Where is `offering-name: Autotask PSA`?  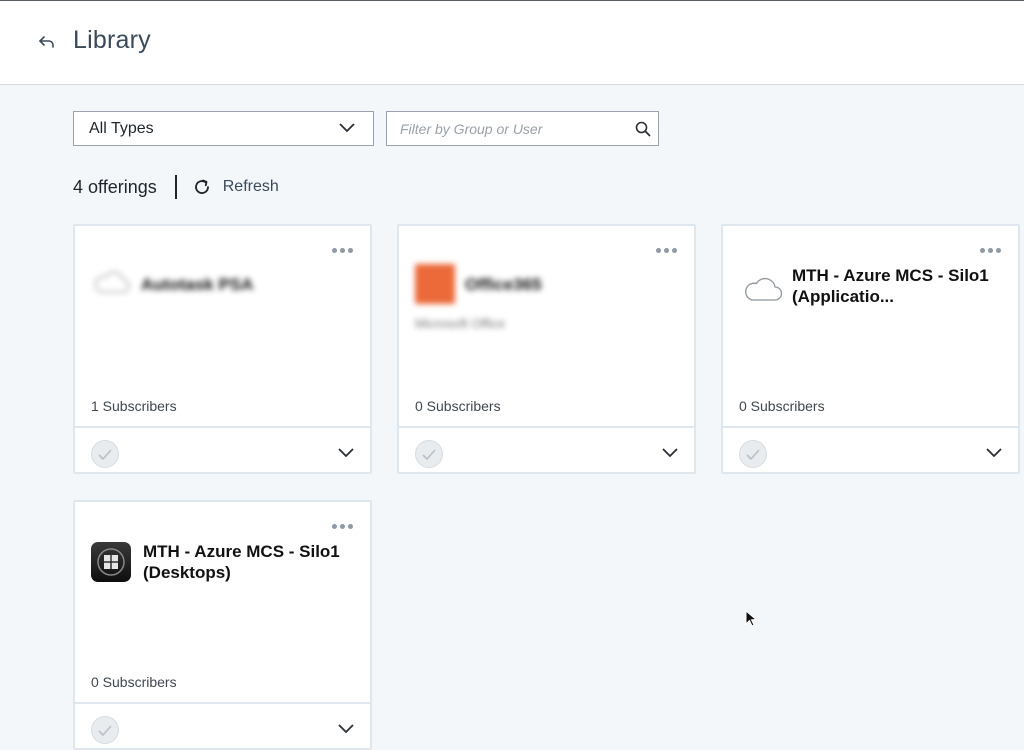 offering-name: Autotask PSA is located at coordinates (197, 284).